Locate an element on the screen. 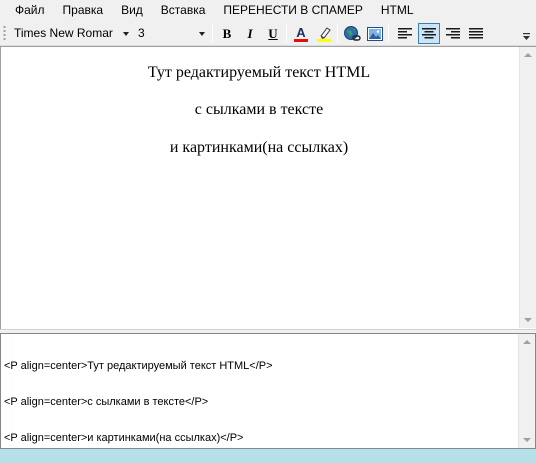 The height and width of the screenshot is (463, 536). justify-icon is located at coordinates (476, 32).